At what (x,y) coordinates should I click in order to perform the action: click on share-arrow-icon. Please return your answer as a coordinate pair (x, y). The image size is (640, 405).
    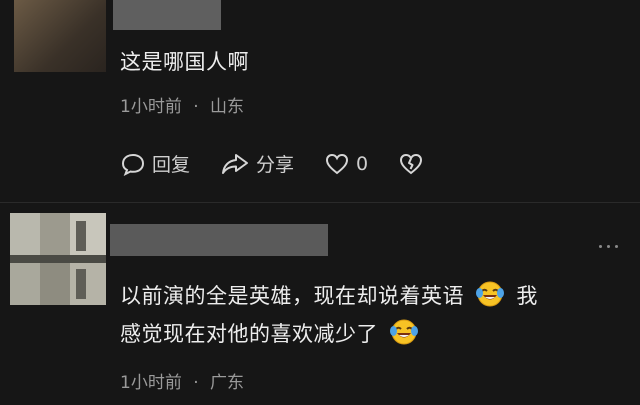
    Looking at the image, I should click on (235, 163).